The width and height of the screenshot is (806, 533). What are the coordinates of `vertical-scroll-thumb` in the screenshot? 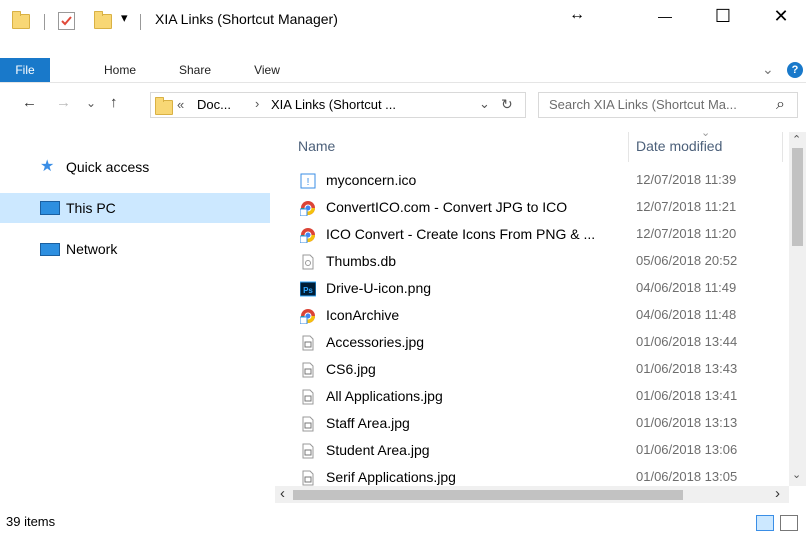 It's located at (797, 197).